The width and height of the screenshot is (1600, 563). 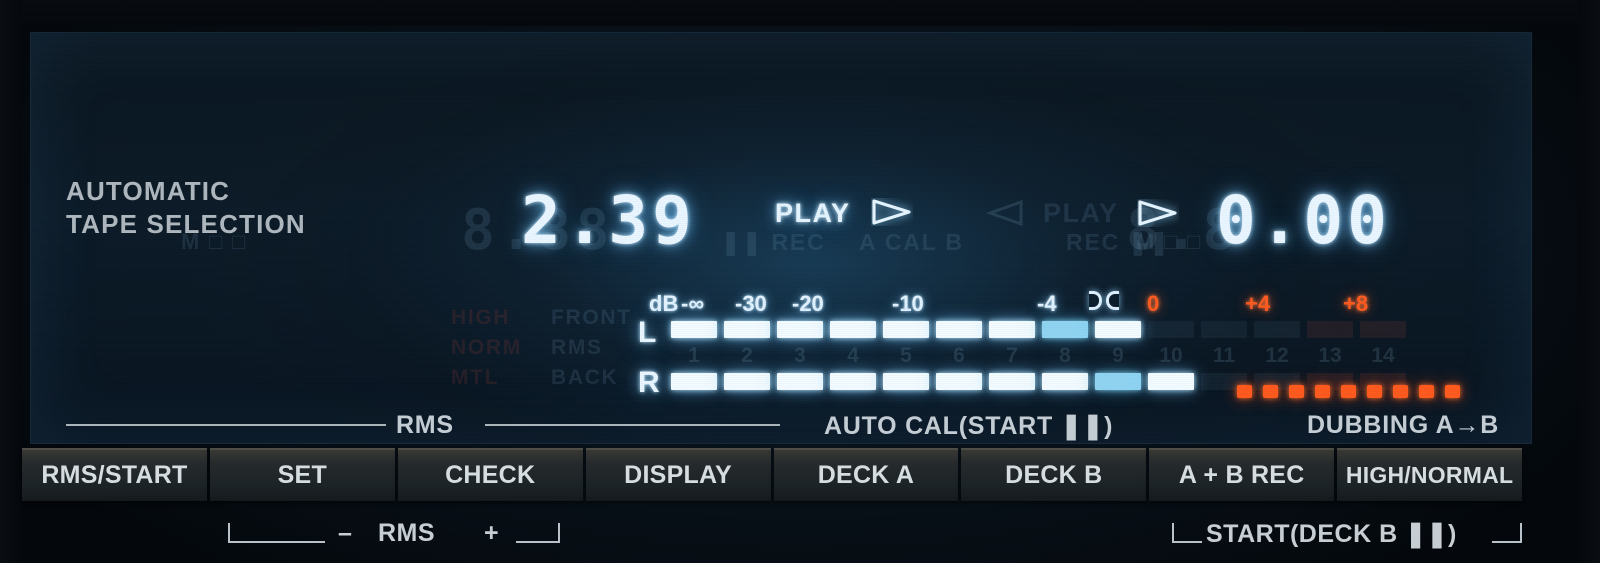 I want to click on chassis-top-edge, so click(x=800, y=13).